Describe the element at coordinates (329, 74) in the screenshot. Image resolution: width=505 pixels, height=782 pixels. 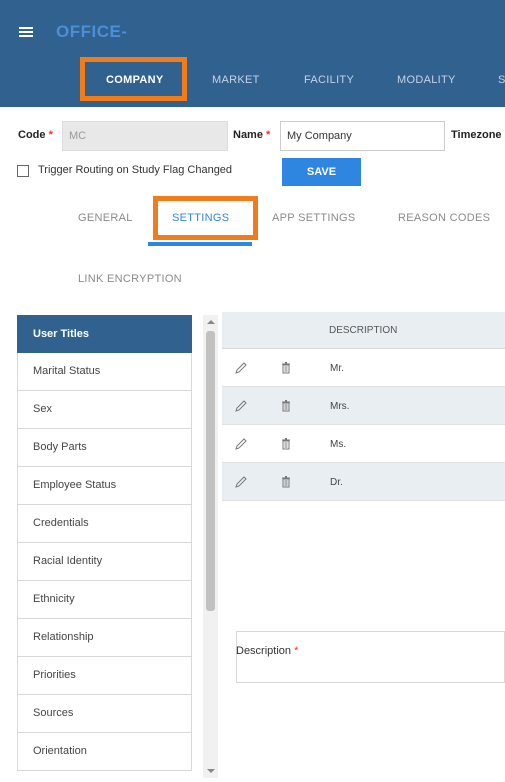
I see `nav-tab-facility: FACILITY` at that location.